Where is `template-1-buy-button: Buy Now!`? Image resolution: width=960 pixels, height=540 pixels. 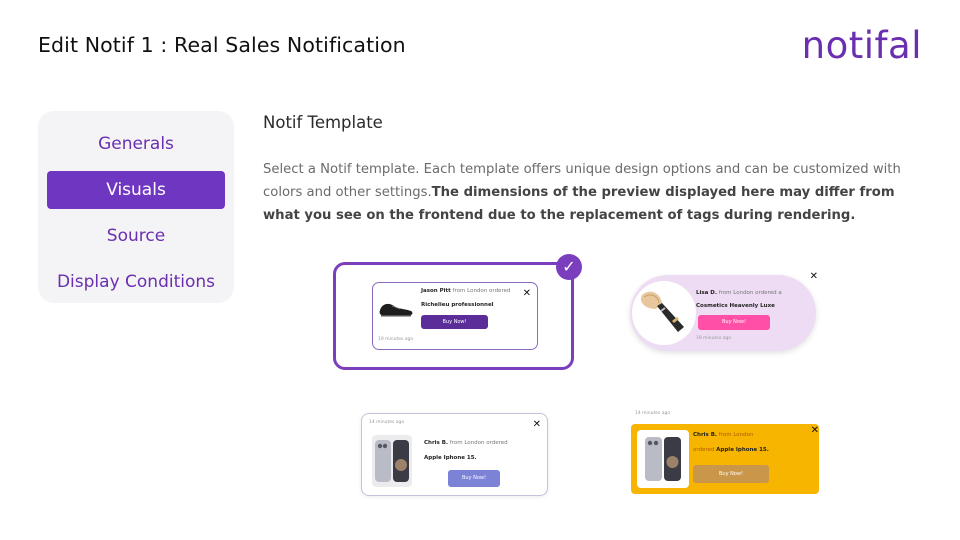 template-1-buy-button: Buy Now! is located at coordinates (454, 322).